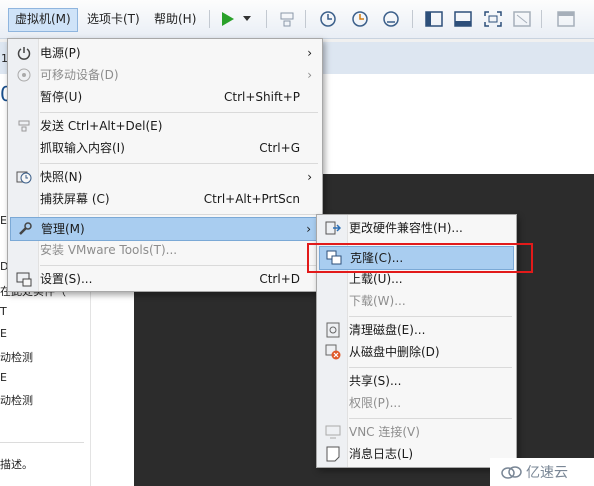  Describe the element at coordinates (522, 19) in the screenshot. I see `unity-icon` at that location.